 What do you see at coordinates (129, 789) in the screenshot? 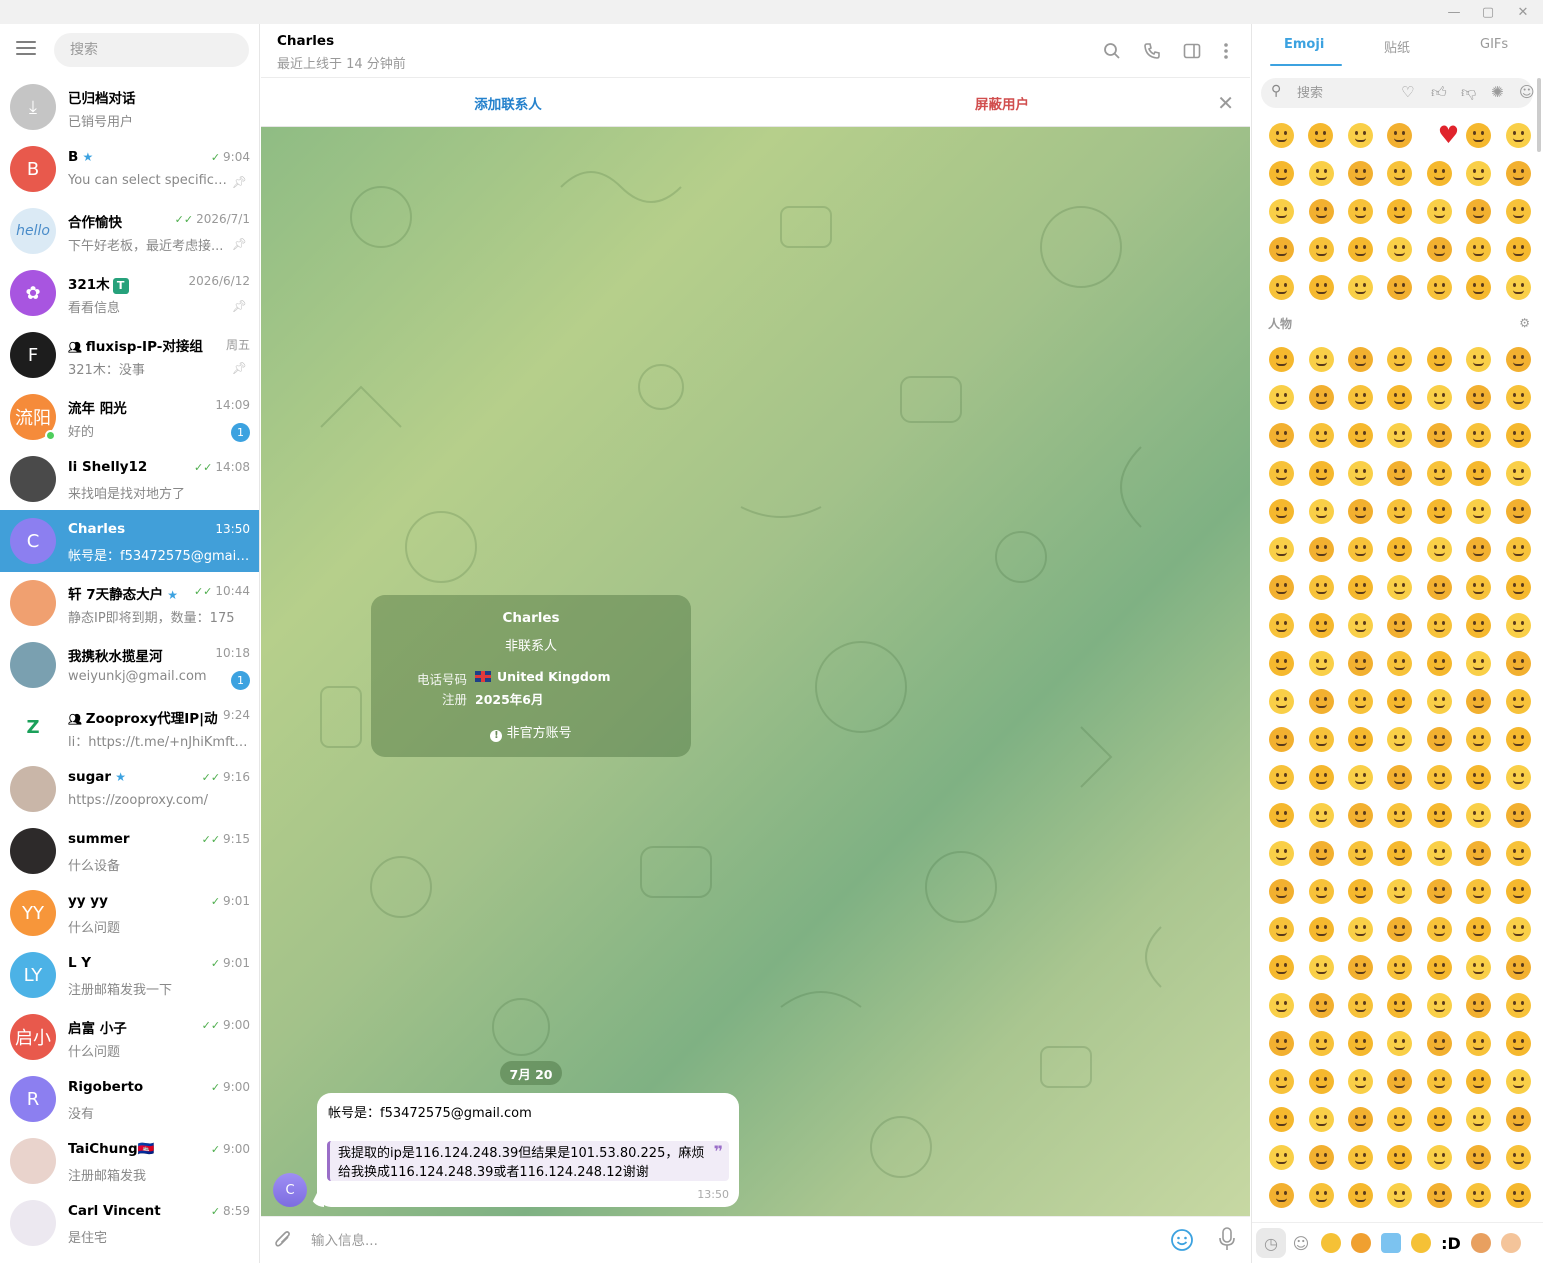
I see `chat-item: sugar ★ ✓✓ 9:16 https://zooproxy.com/` at bounding box center [129, 789].